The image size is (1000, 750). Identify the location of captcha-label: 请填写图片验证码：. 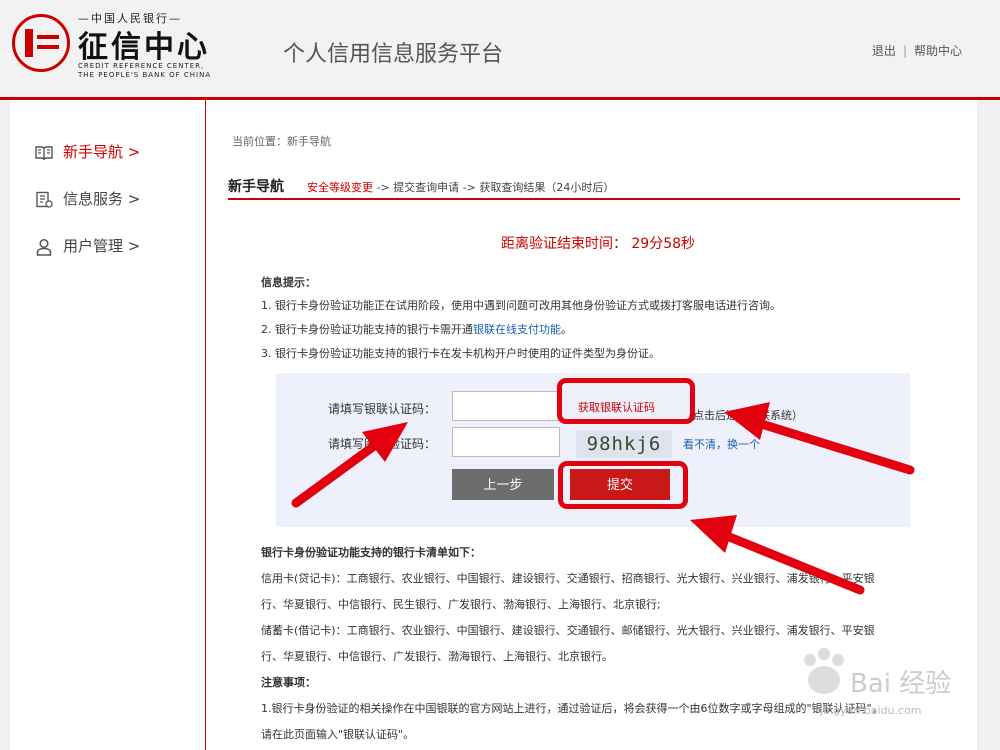
(382, 444).